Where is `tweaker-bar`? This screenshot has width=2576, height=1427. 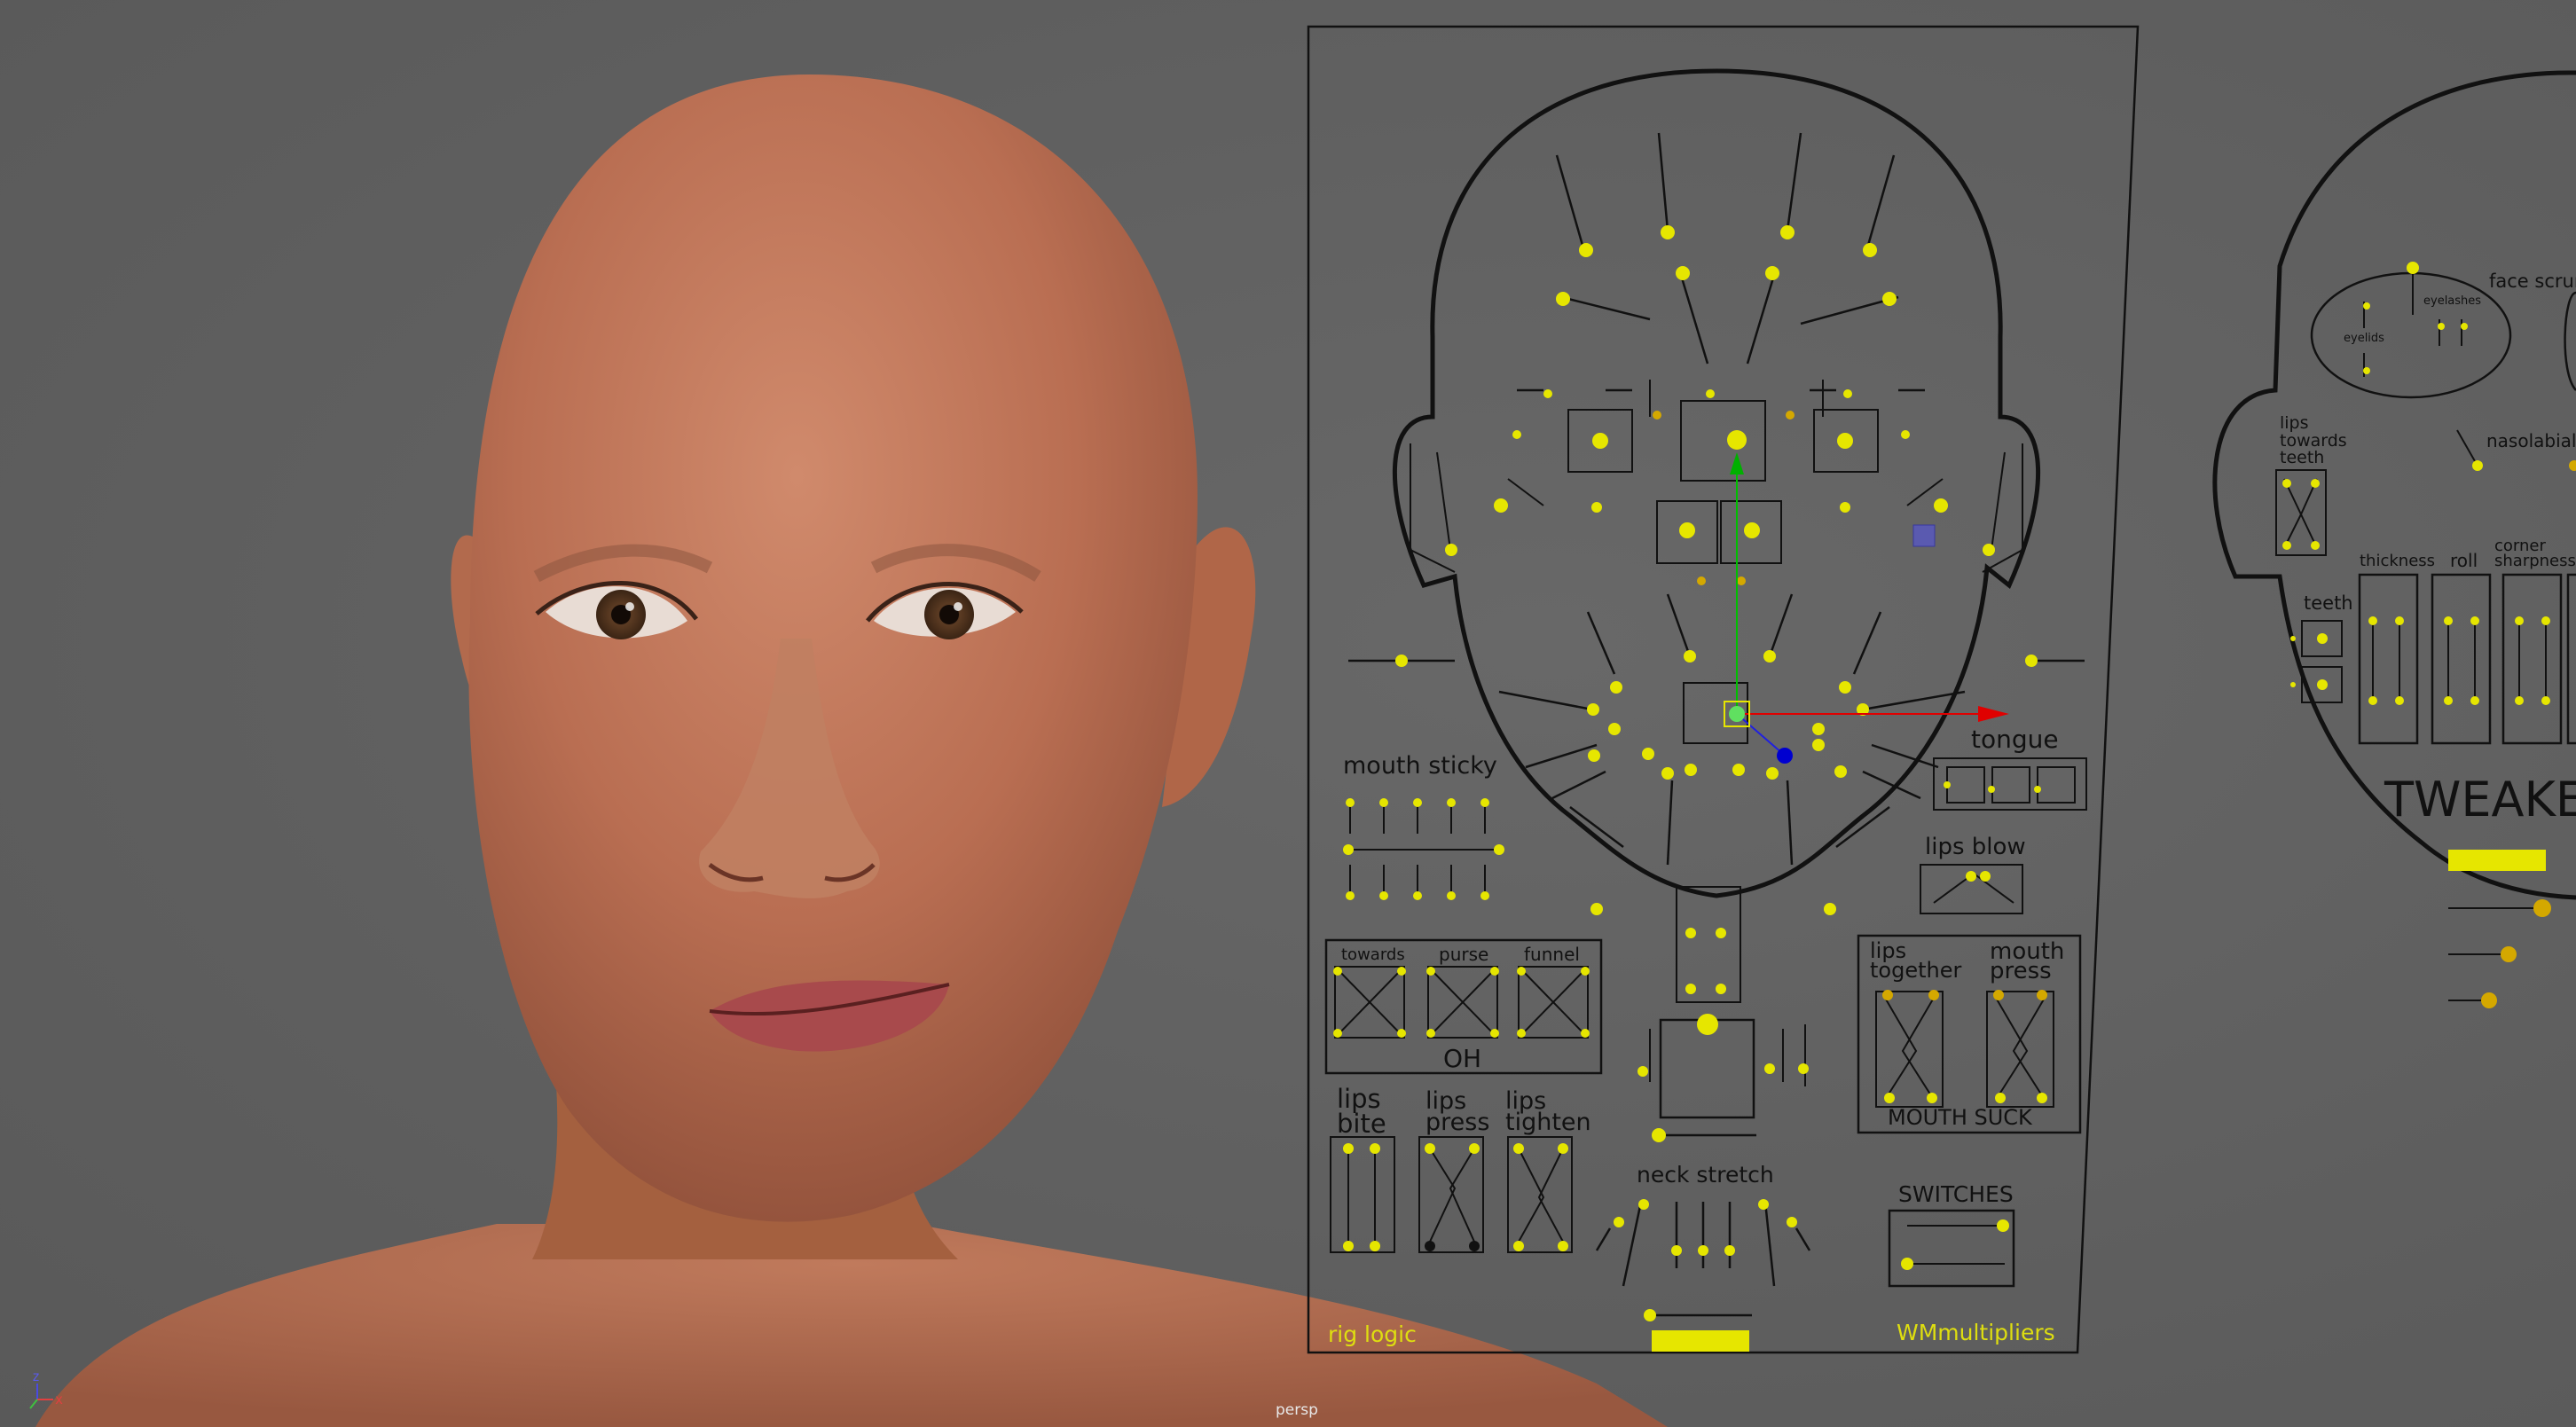 tweaker-bar is located at coordinates (2497, 861).